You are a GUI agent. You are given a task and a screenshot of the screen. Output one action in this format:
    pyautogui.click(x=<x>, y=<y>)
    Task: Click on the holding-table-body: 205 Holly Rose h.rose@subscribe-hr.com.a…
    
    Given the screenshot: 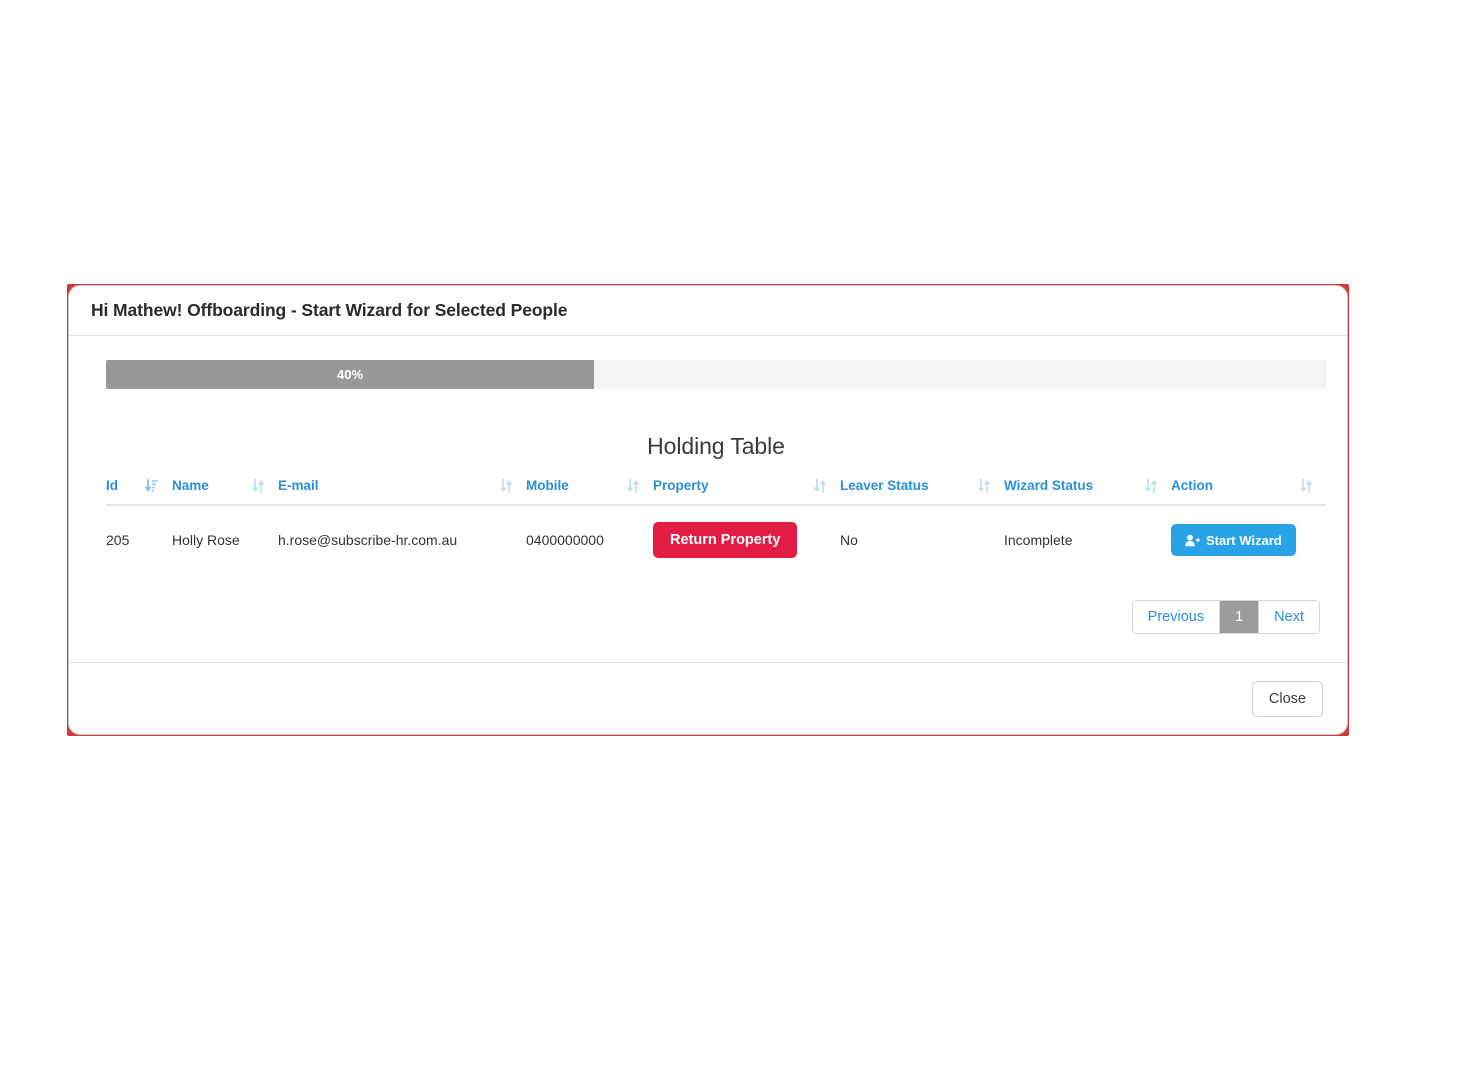 What is the action you would take?
    pyautogui.click(x=716, y=539)
    